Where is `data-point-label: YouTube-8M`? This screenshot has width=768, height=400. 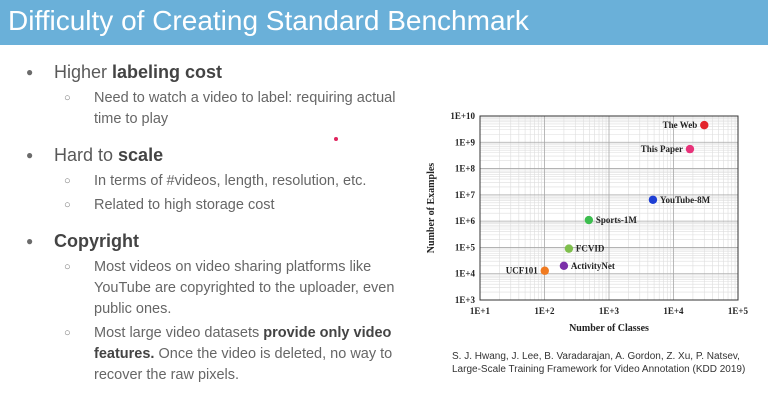
data-point-label: YouTube-8M is located at coordinates (685, 200).